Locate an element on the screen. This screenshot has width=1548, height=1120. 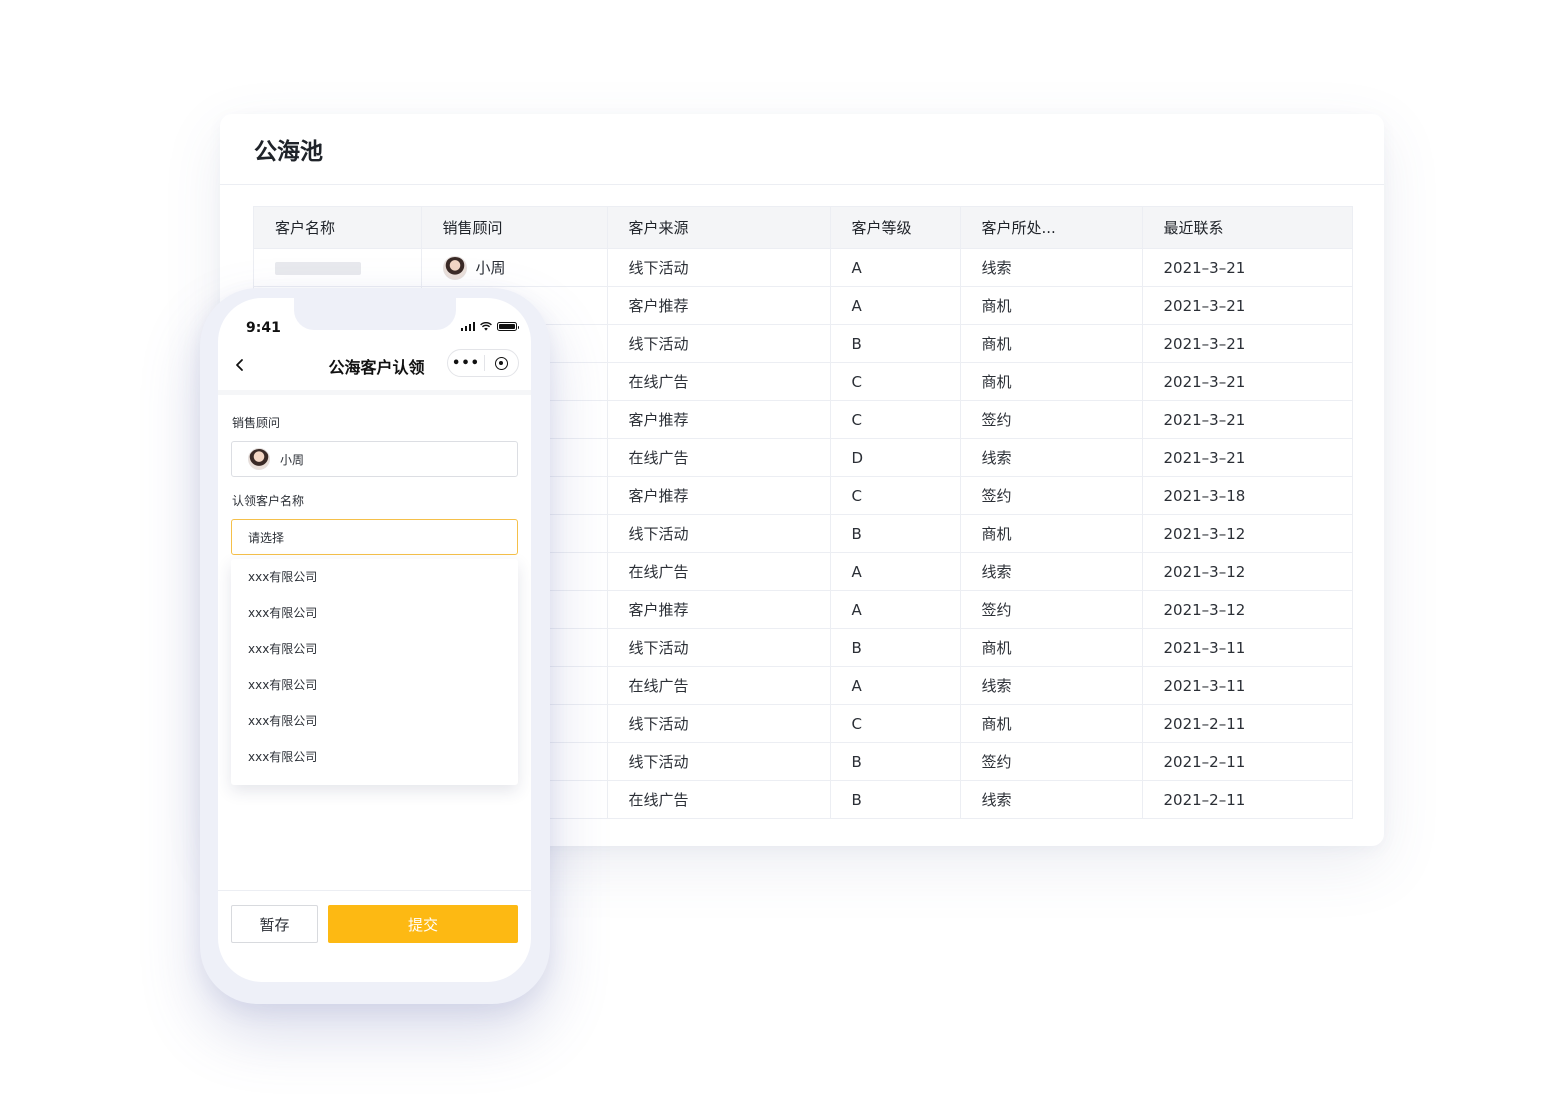
advisor-field-value: 小周 is located at coordinates (292, 459).